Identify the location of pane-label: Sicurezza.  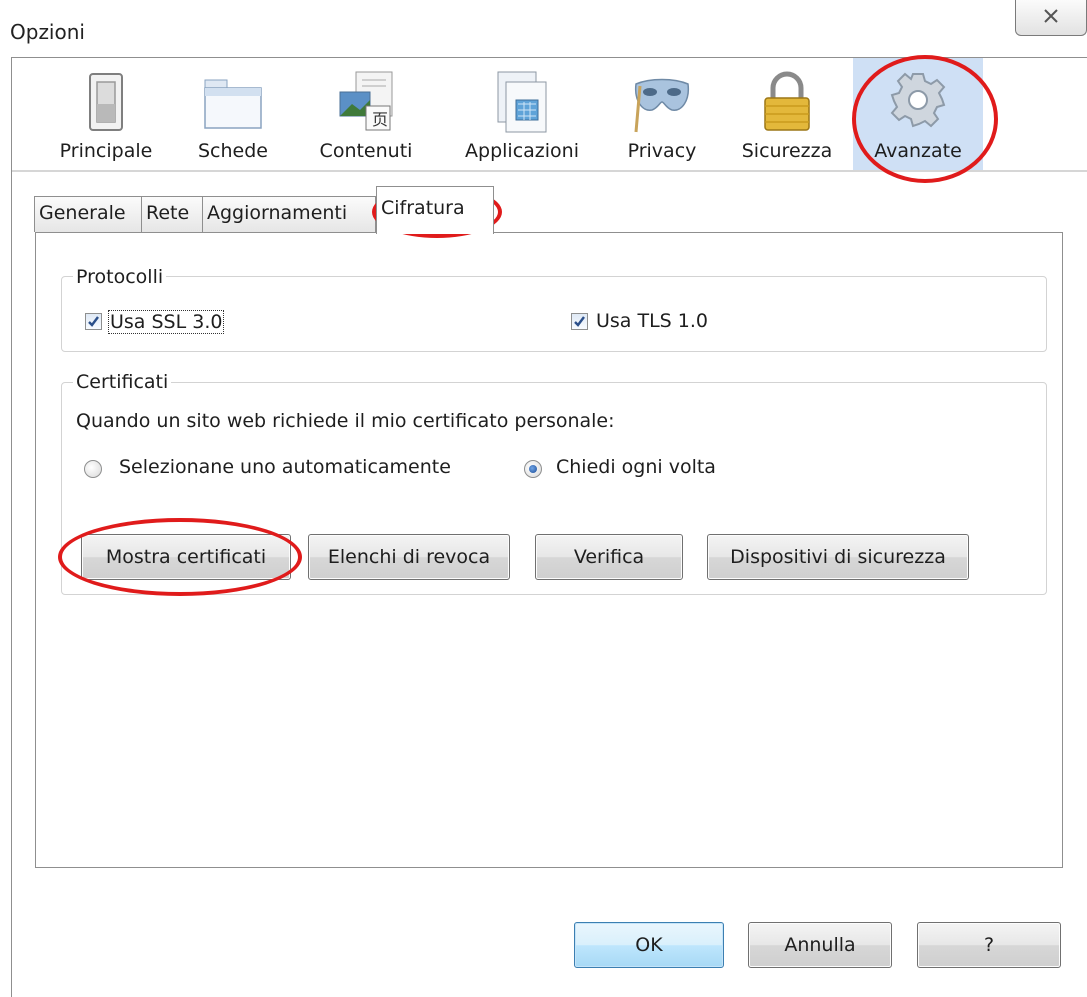
(787, 151).